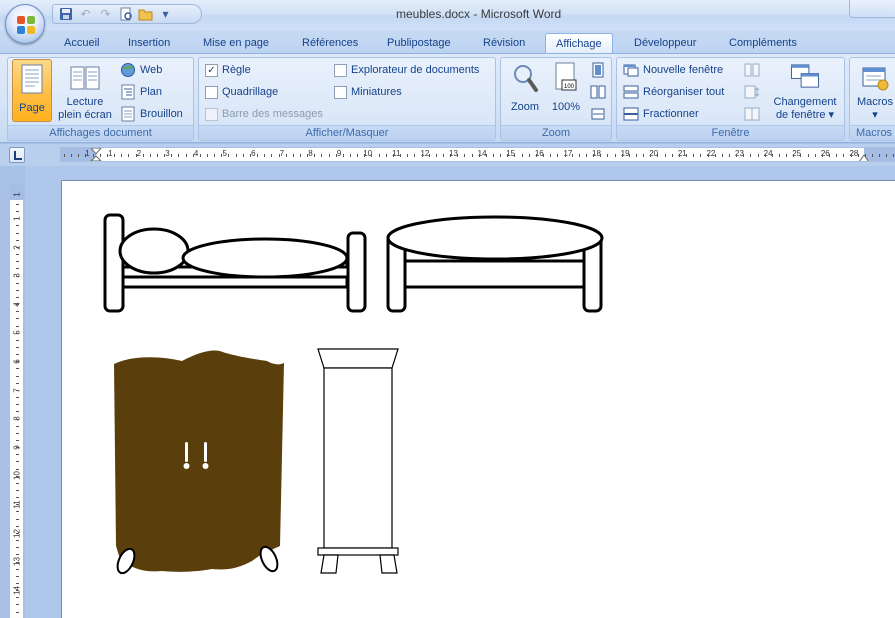 The width and height of the screenshot is (895, 618). I want to click on web-view-button: Web, so click(141, 70).